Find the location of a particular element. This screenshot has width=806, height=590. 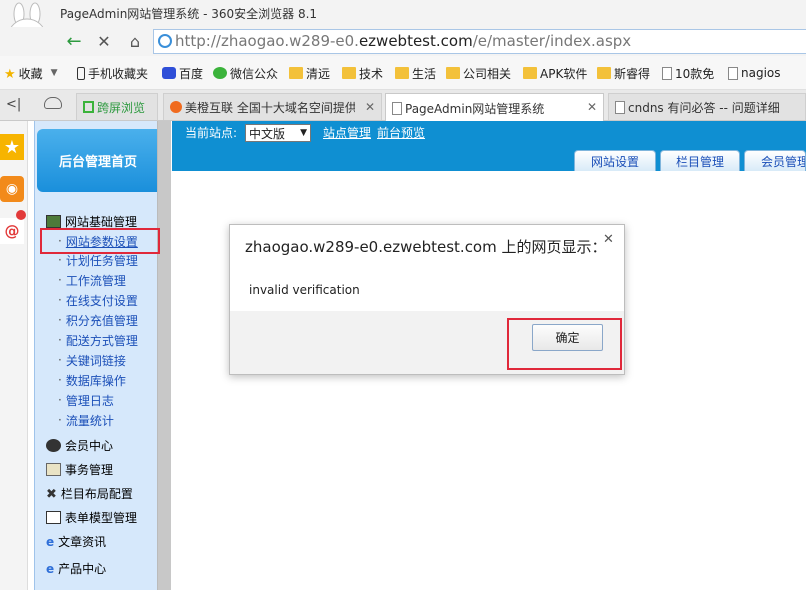

frontend-preview-link: 前台预览 is located at coordinates (401, 132).